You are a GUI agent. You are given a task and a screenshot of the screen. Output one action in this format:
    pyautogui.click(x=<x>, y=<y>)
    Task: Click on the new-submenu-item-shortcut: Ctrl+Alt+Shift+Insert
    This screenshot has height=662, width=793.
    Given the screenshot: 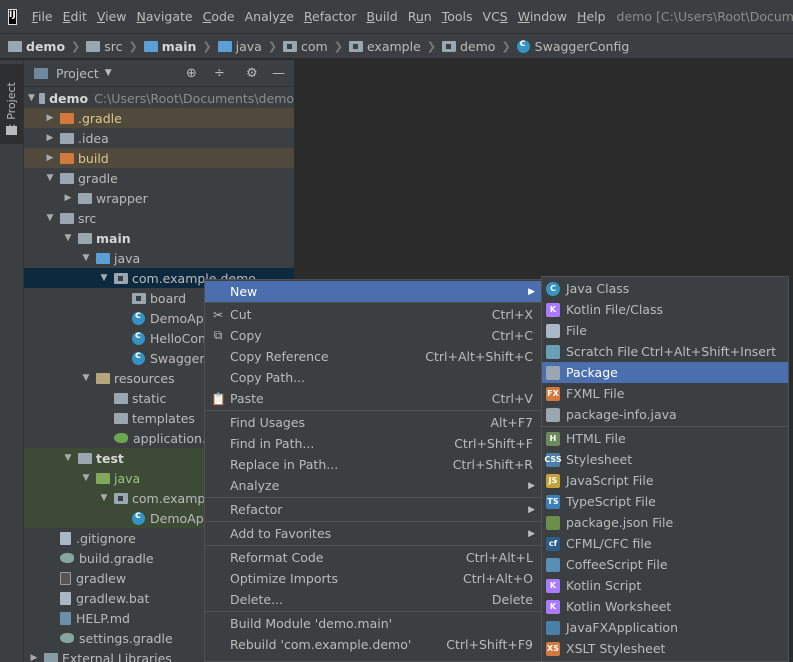 What is the action you would take?
    pyautogui.click(x=708, y=351)
    